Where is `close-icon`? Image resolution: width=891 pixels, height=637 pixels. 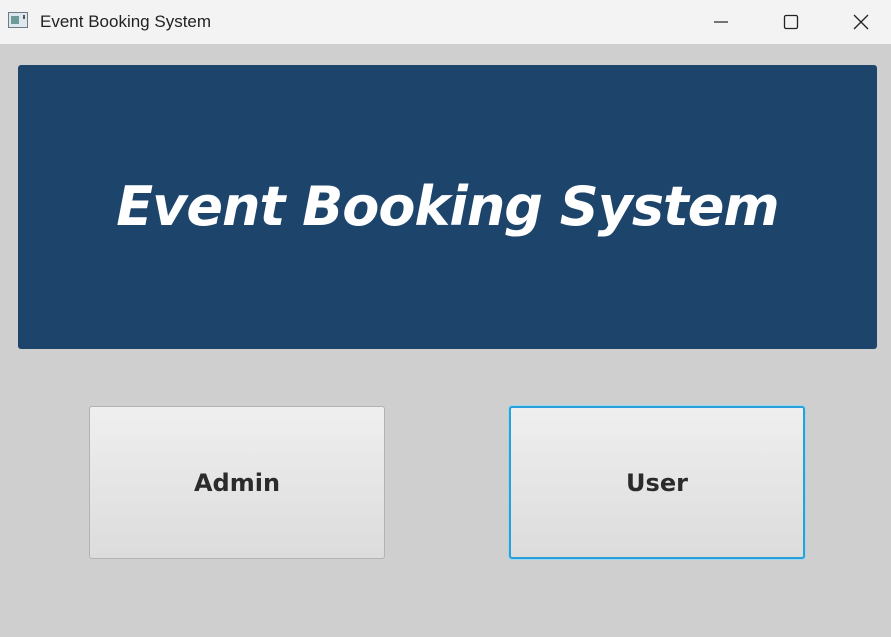
close-icon is located at coordinates (861, 22).